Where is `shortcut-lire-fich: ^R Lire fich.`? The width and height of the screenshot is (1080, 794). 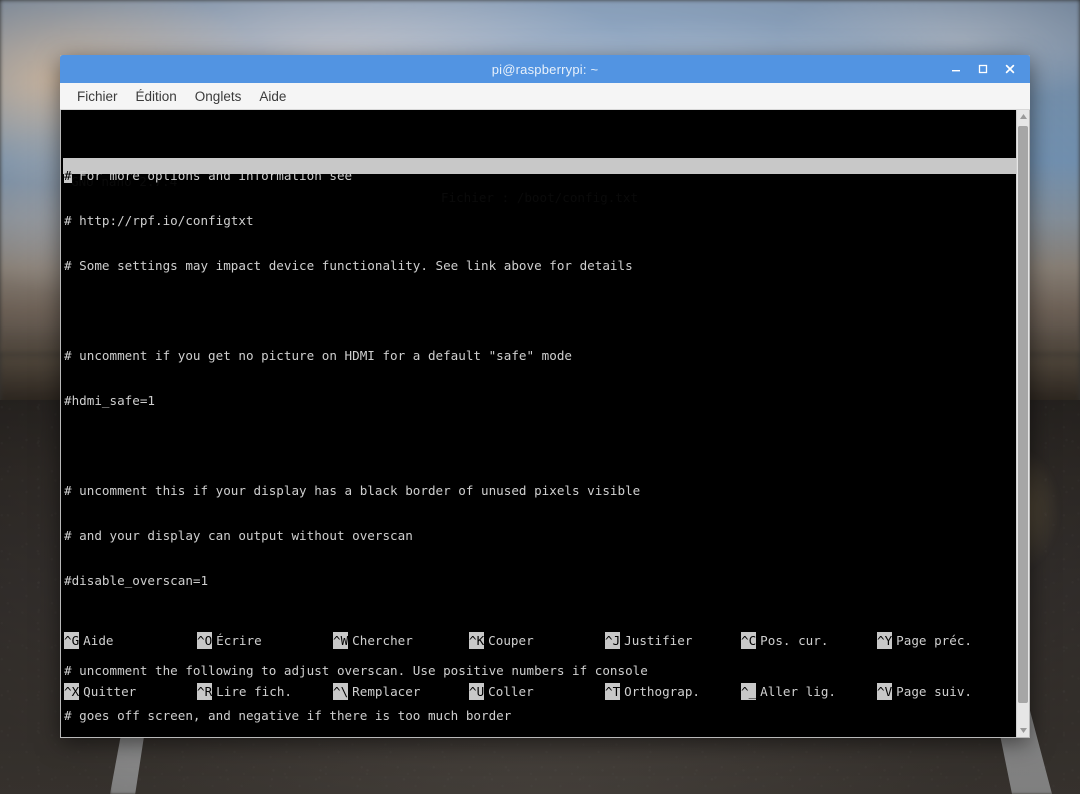
shortcut-lire-fich: ^R Lire fich. is located at coordinates (265, 691).